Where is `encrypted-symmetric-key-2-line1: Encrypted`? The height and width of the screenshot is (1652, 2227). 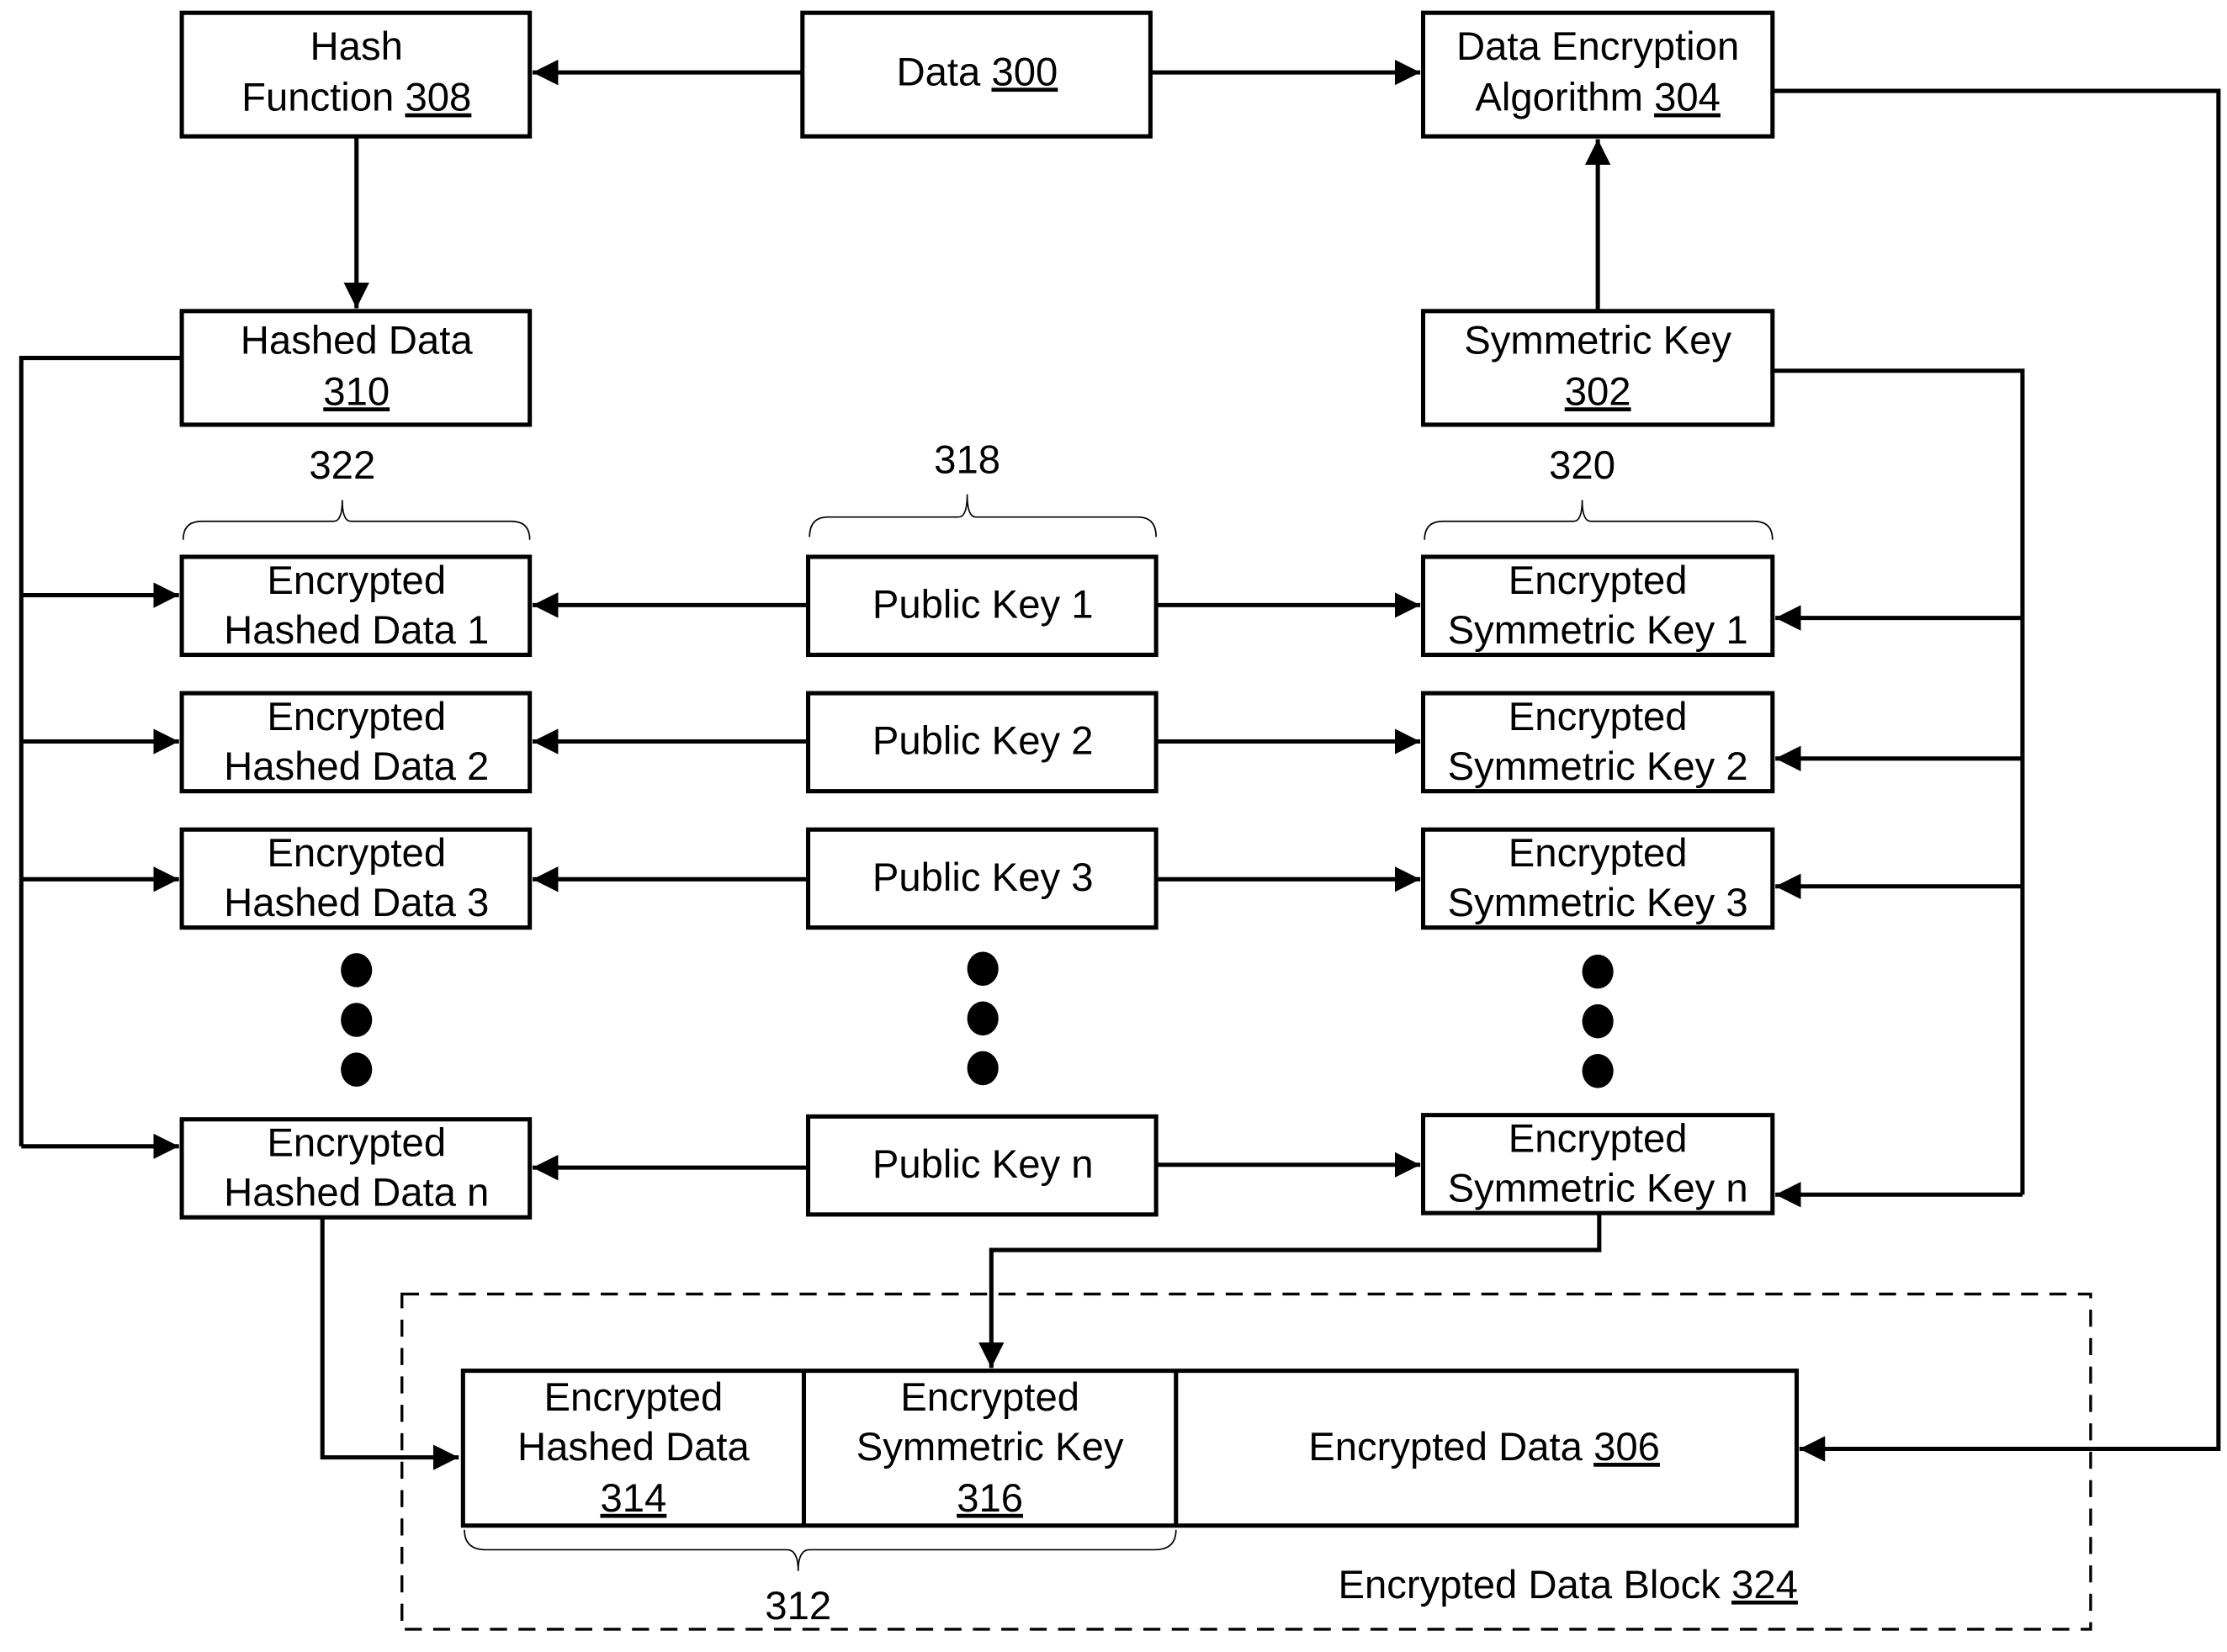 encrypted-symmetric-key-2-line1: Encrypted is located at coordinates (1598, 717).